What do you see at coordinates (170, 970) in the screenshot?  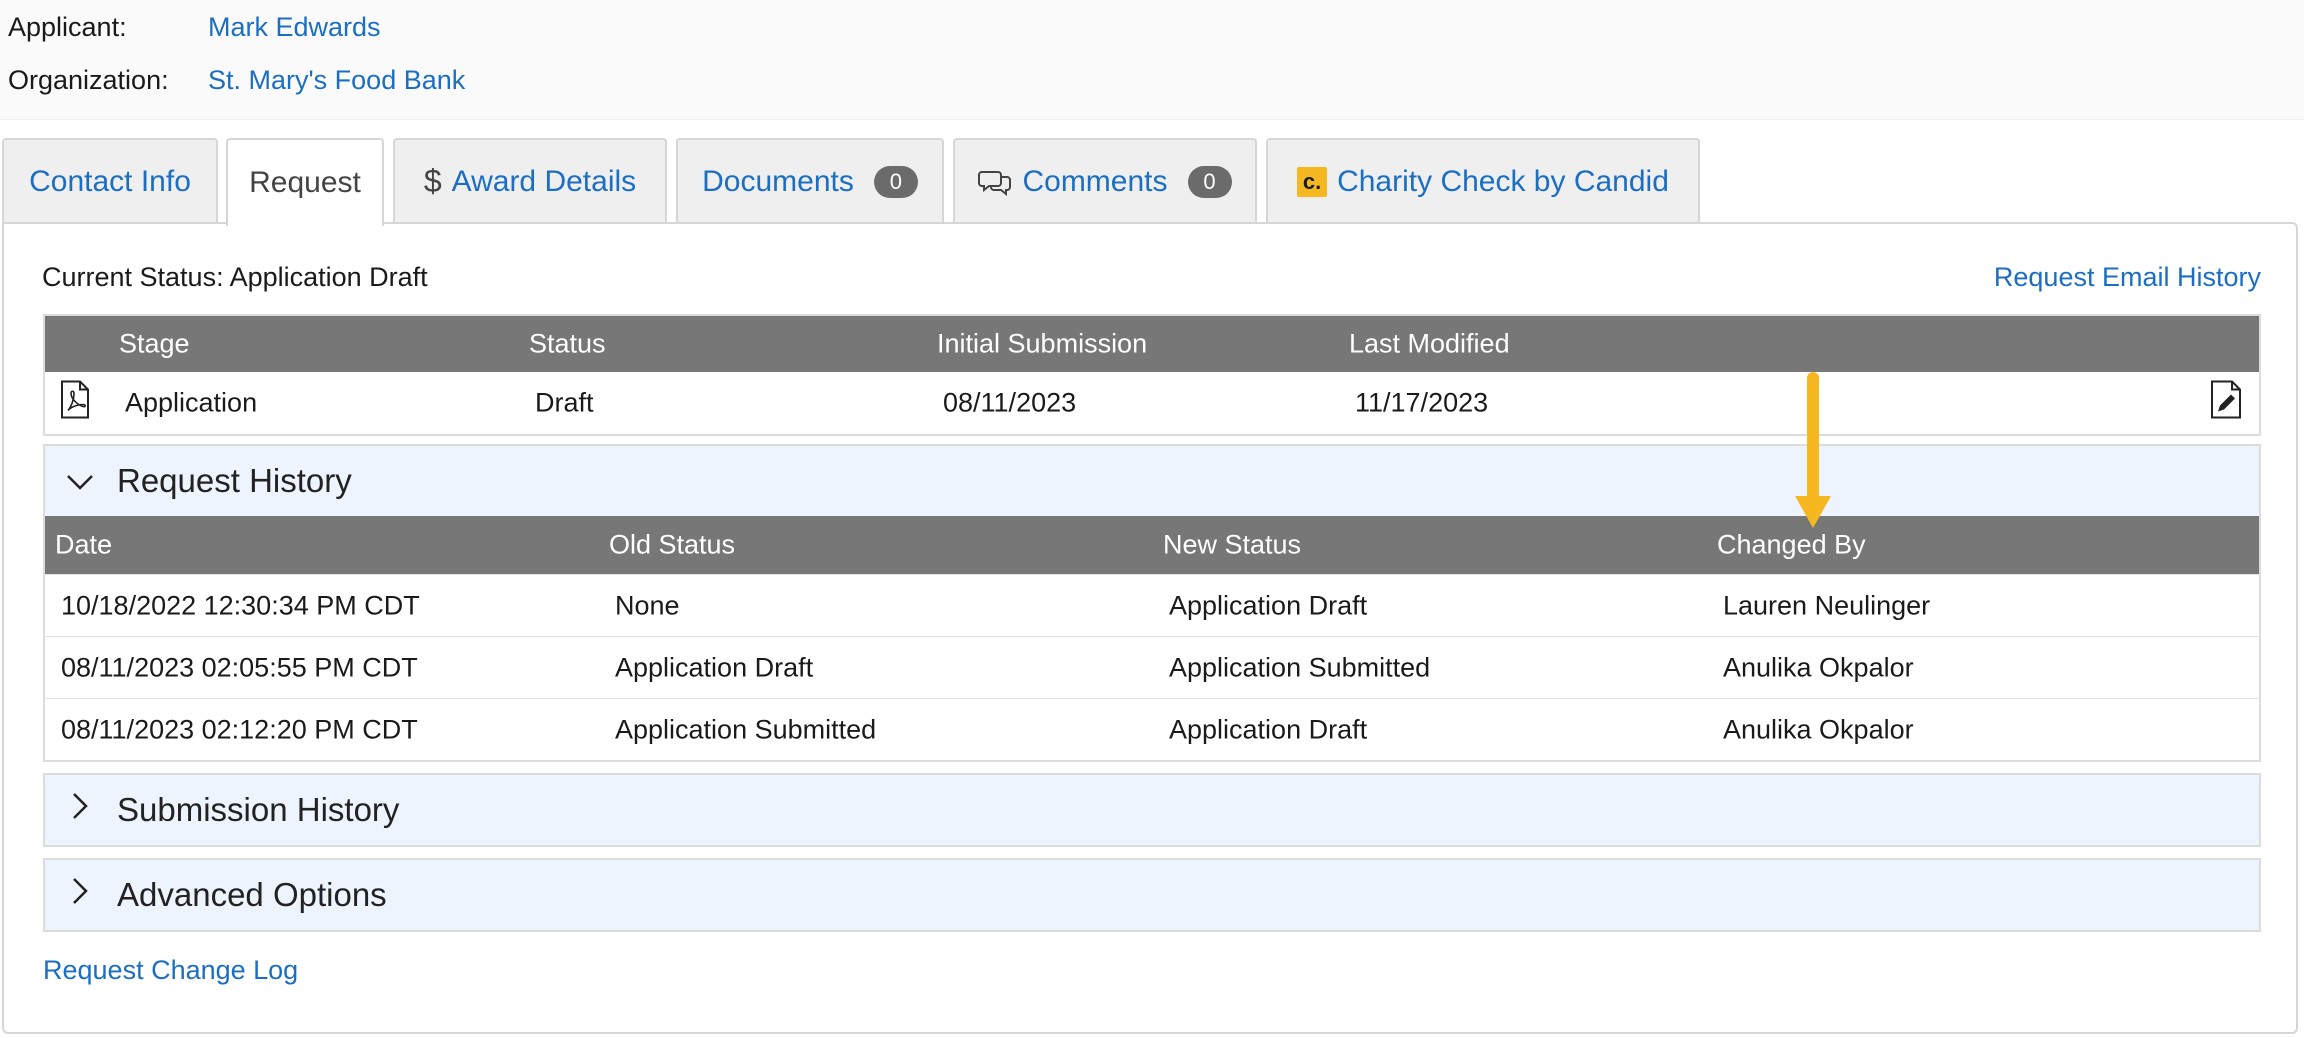 I see `request-change-log-link: Request Change Log` at bounding box center [170, 970].